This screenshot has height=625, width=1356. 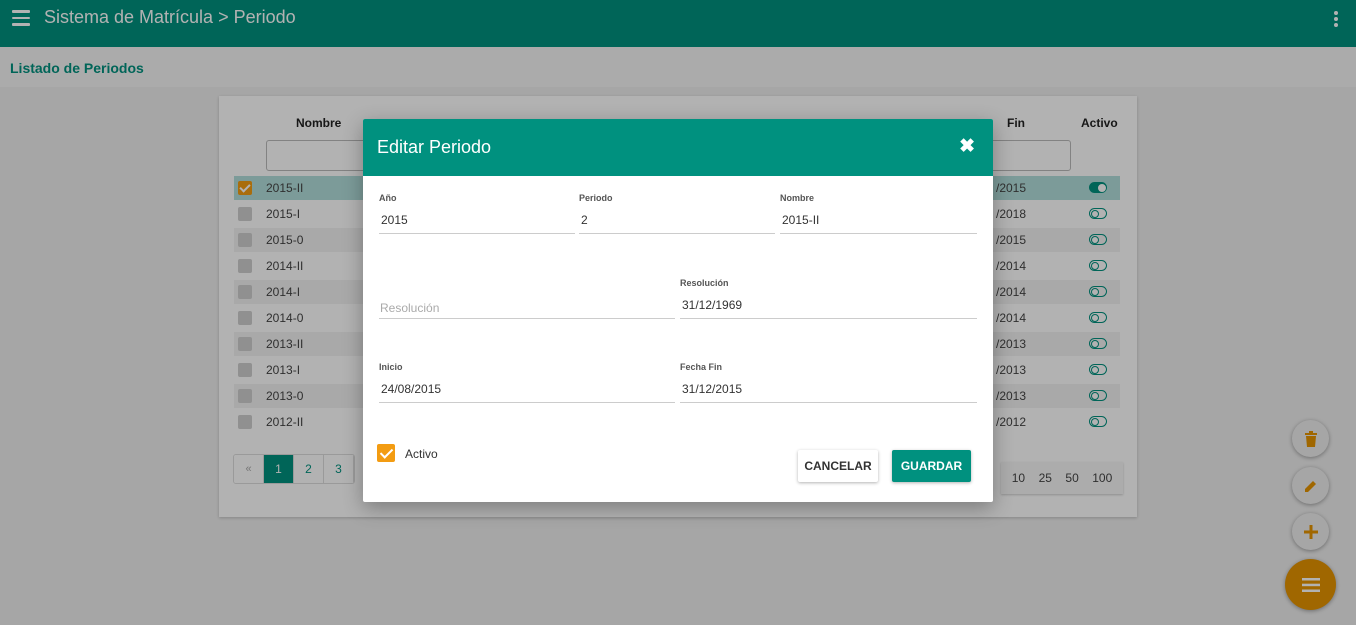 What do you see at coordinates (701, 367) in the screenshot?
I see `fecha-fin-label: Fecha Fin` at bounding box center [701, 367].